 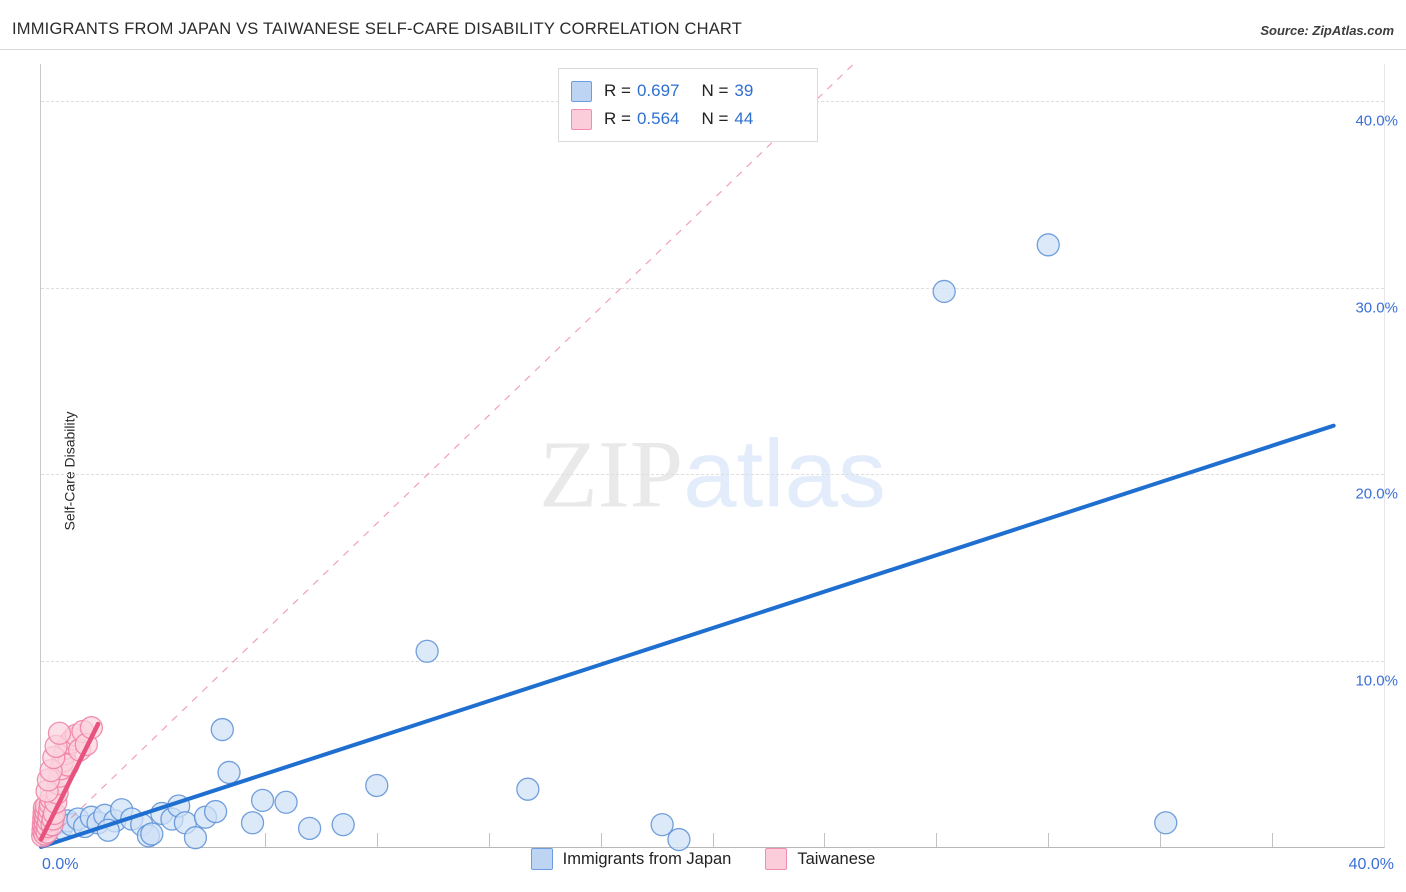 I want to click on series-swatch-japan-icon, so click(x=541, y=859).